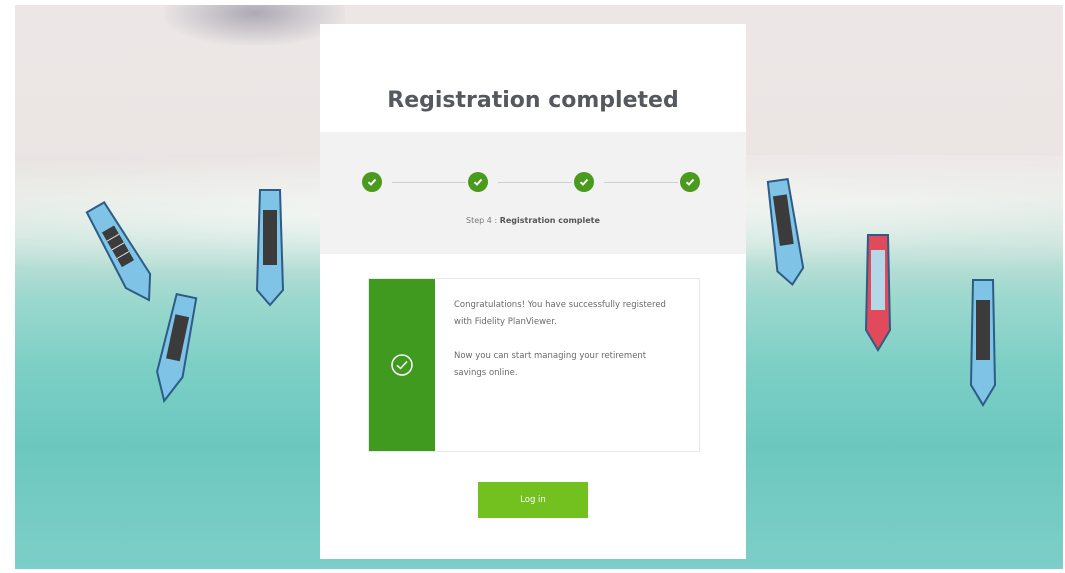  What do you see at coordinates (533, 500) in the screenshot?
I see `login-button: Log in` at bounding box center [533, 500].